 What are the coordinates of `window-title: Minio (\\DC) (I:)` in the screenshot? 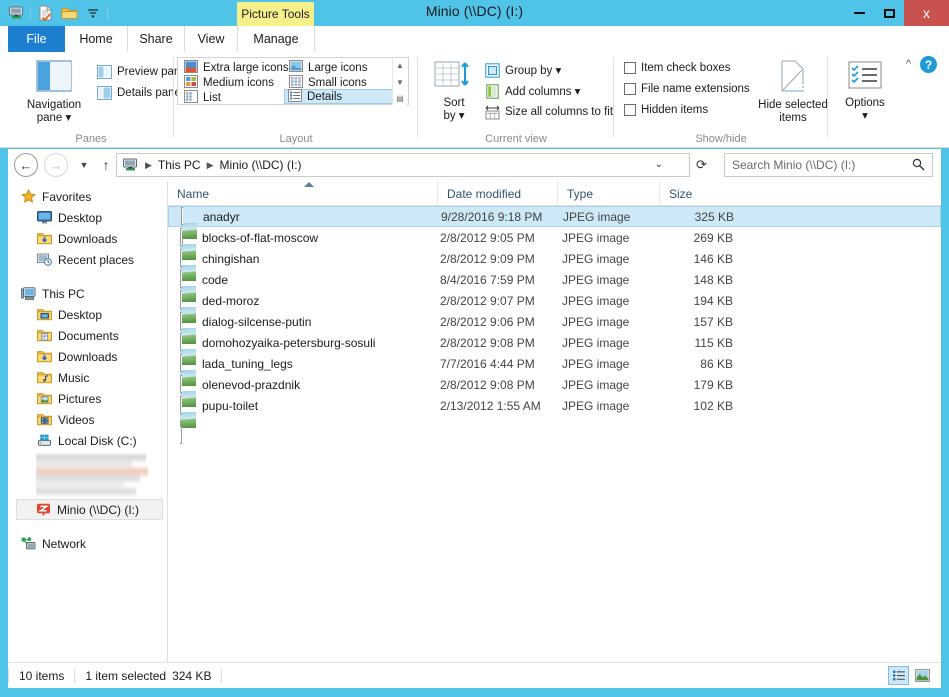 It's located at (474, 11).